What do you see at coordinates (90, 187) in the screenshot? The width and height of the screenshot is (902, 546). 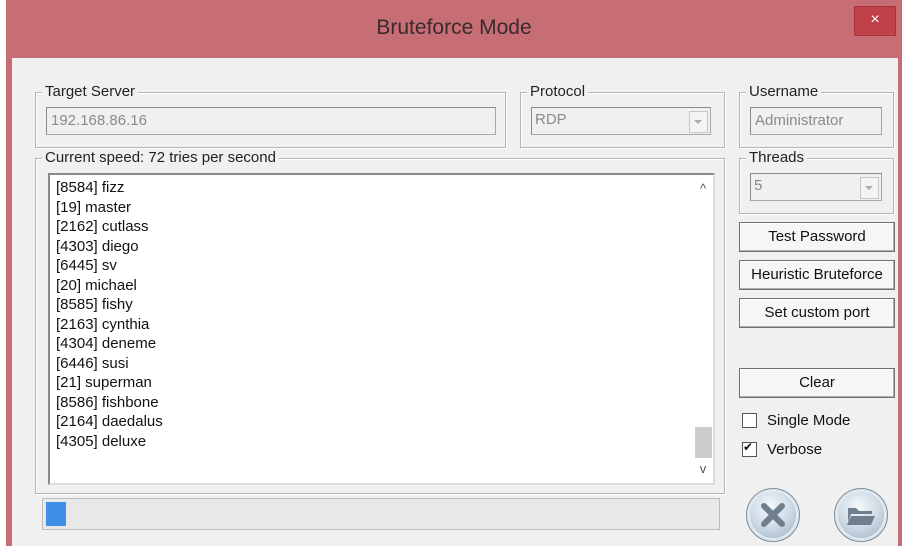 I see `list-item: [8584] fizz` at bounding box center [90, 187].